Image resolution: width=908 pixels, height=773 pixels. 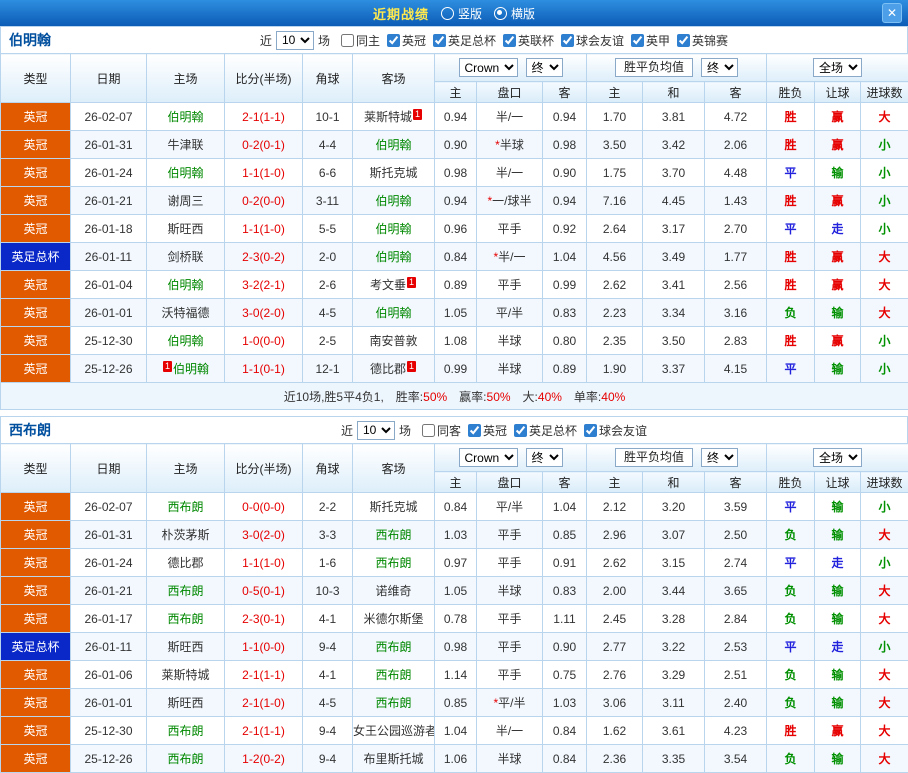 I want to click on odds-home: 0.78, so click(x=456, y=619).